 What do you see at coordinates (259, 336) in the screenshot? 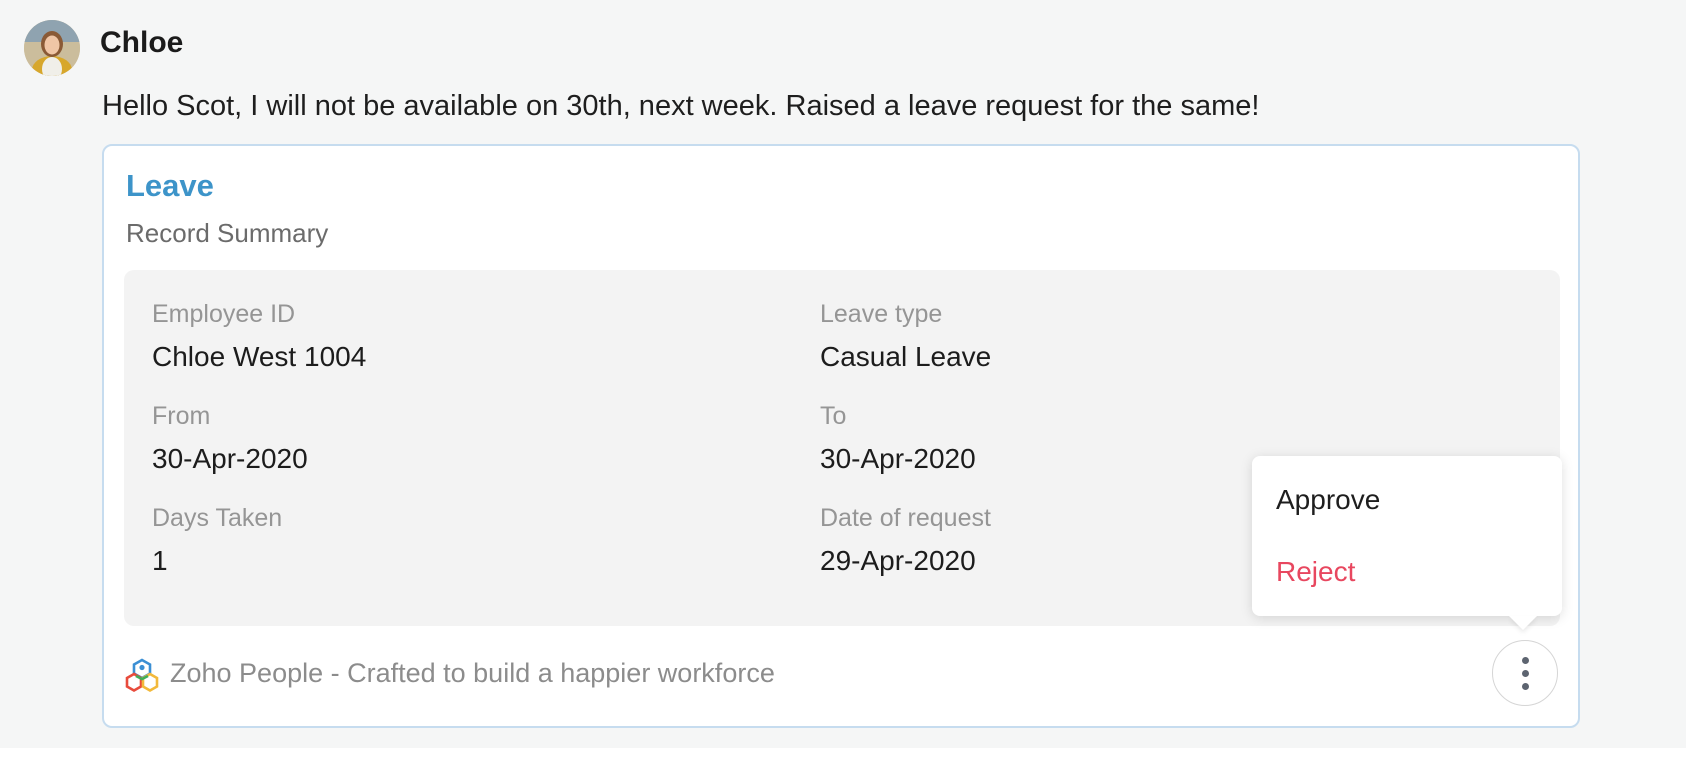
I see `field-employee-id: Employee ID Chloe West 1004` at bounding box center [259, 336].